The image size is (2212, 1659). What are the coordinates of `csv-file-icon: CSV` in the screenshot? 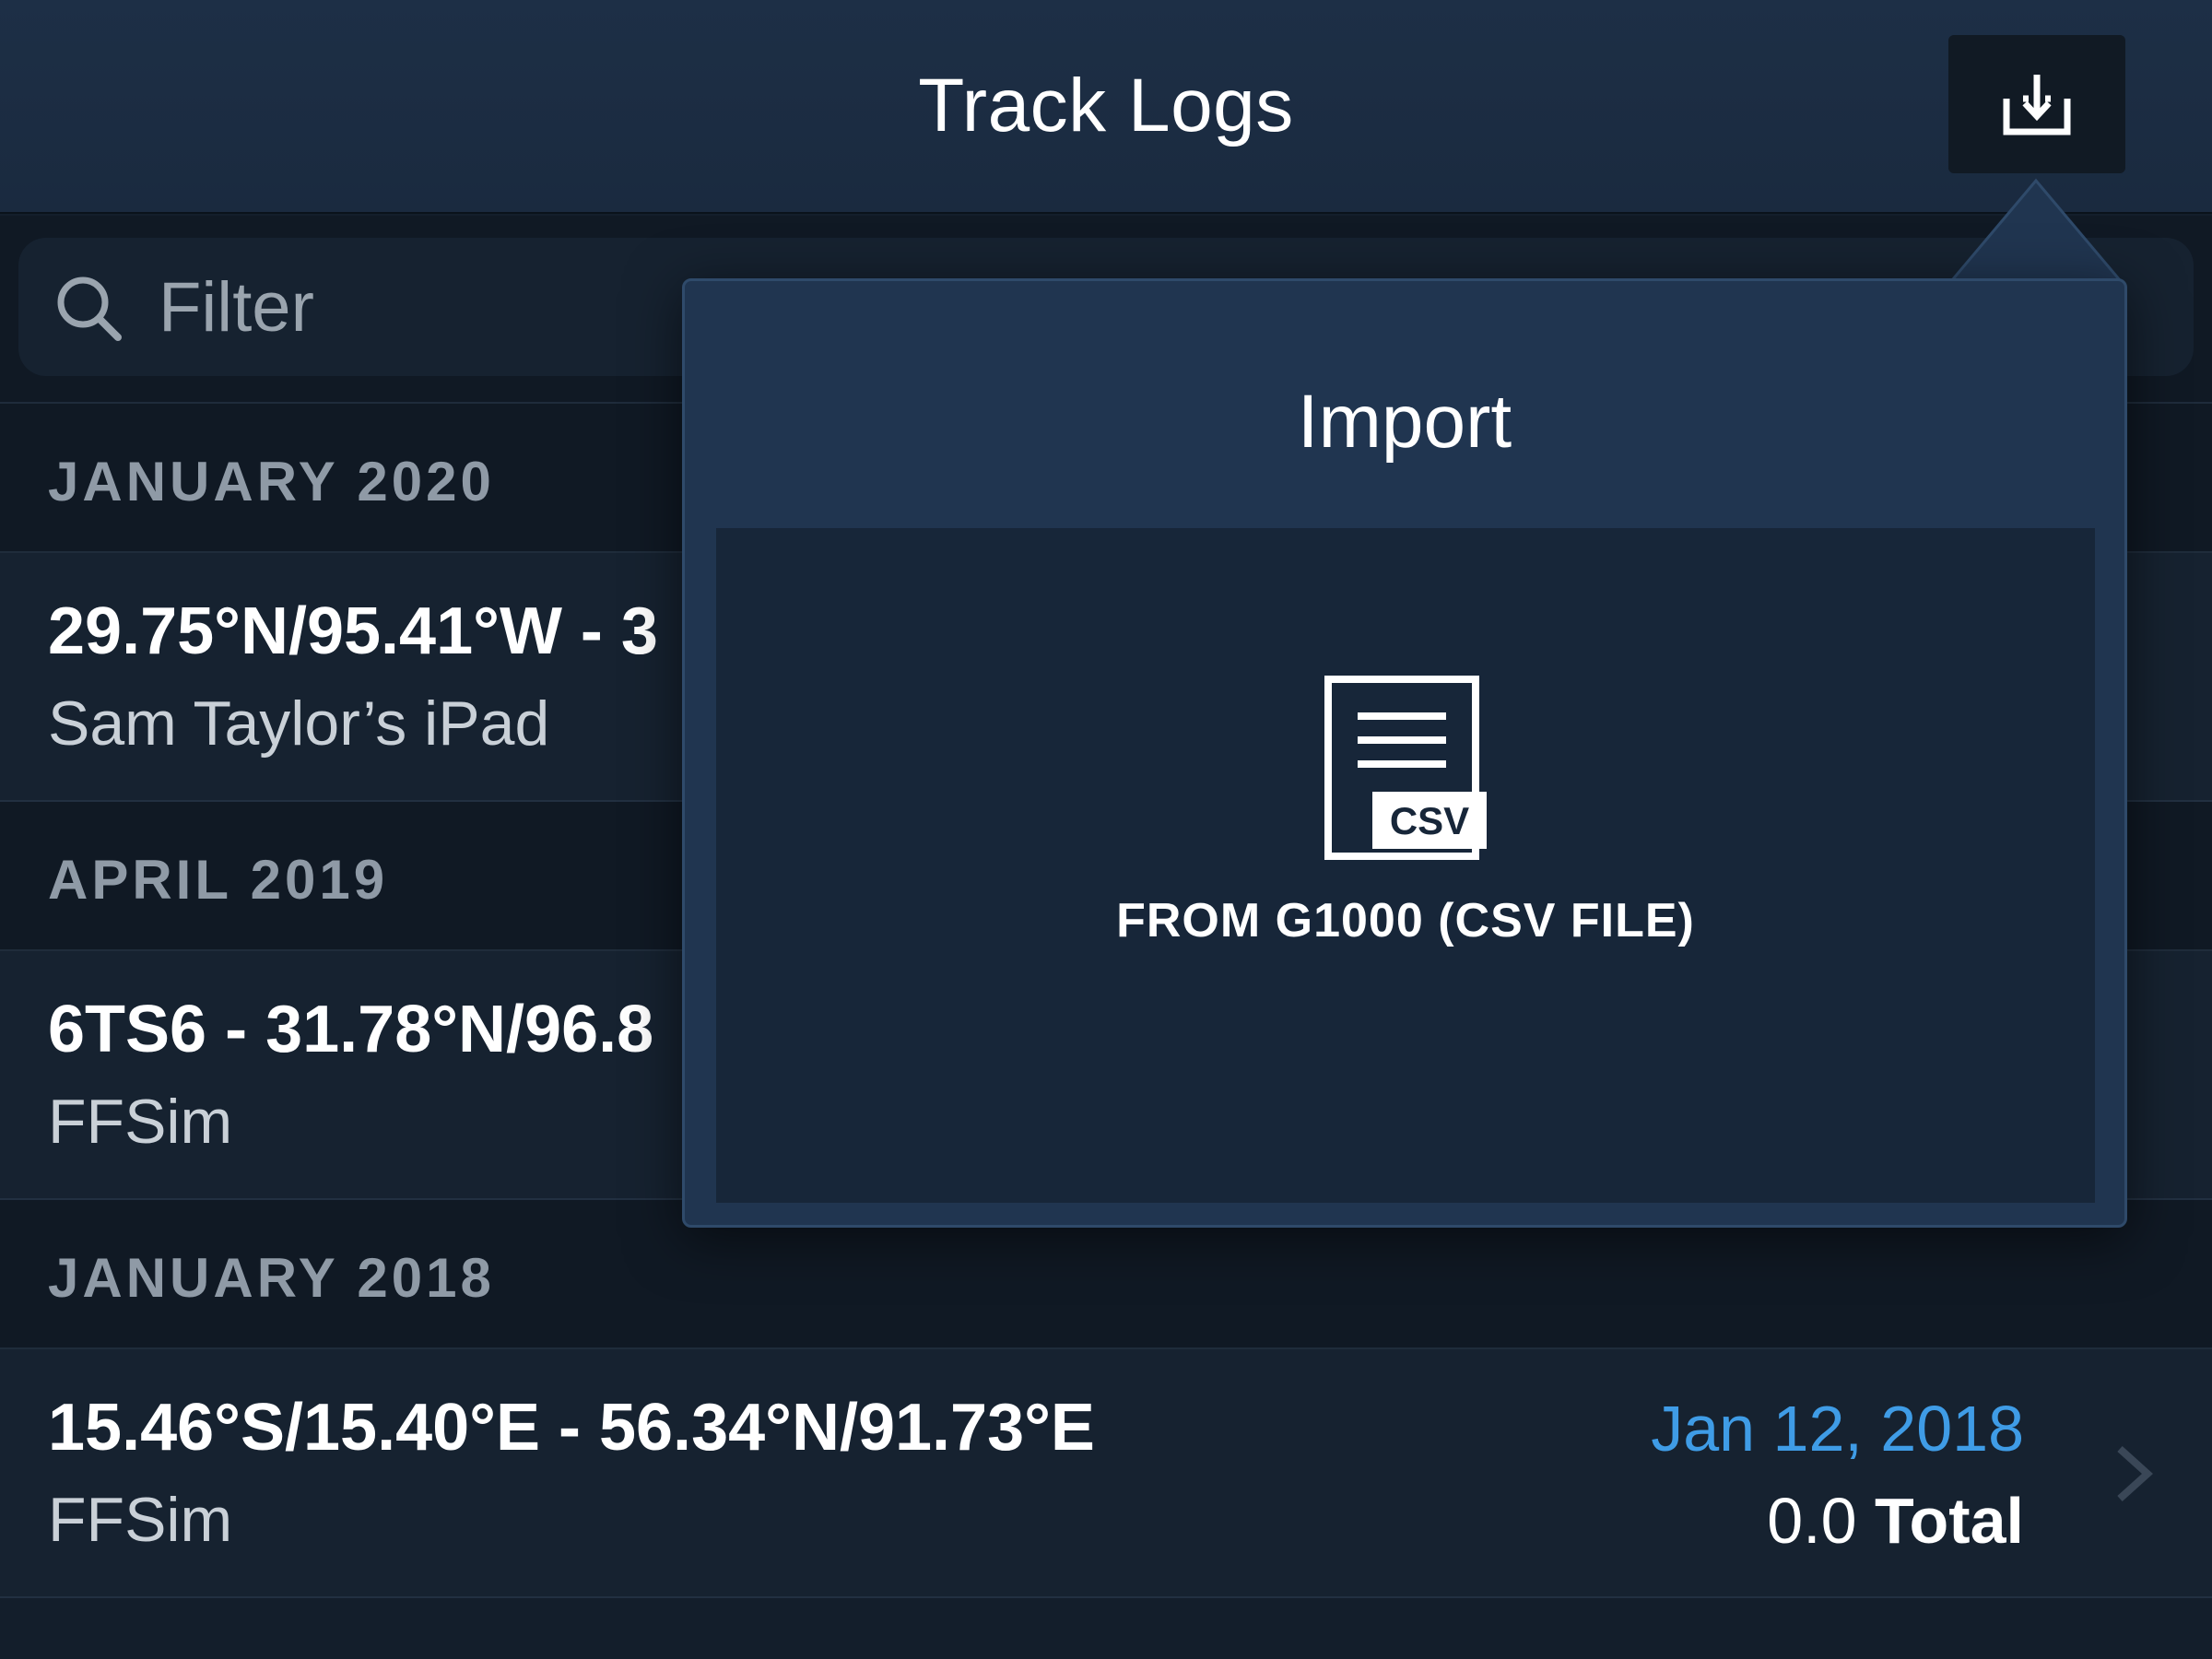 It's located at (1405, 768).